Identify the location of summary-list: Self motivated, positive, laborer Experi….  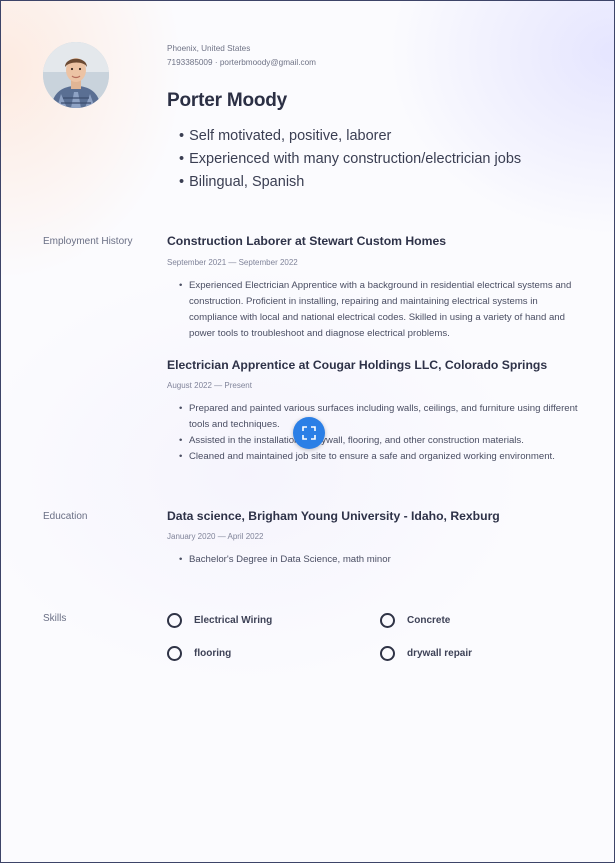
(350, 159).